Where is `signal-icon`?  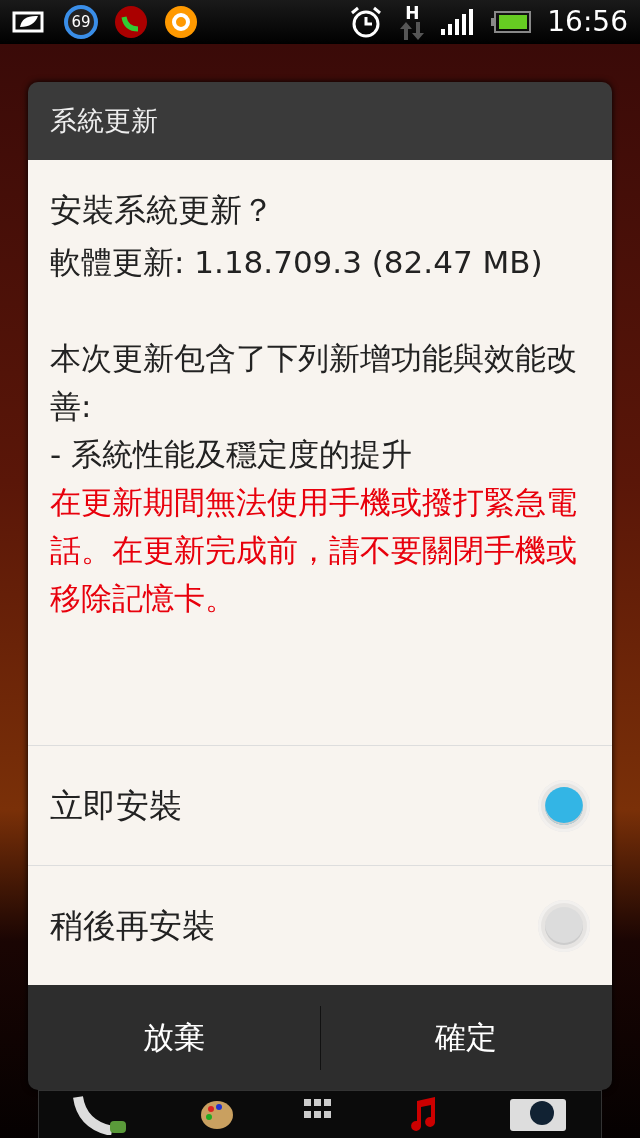
signal-icon is located at coordinates (458, 22).